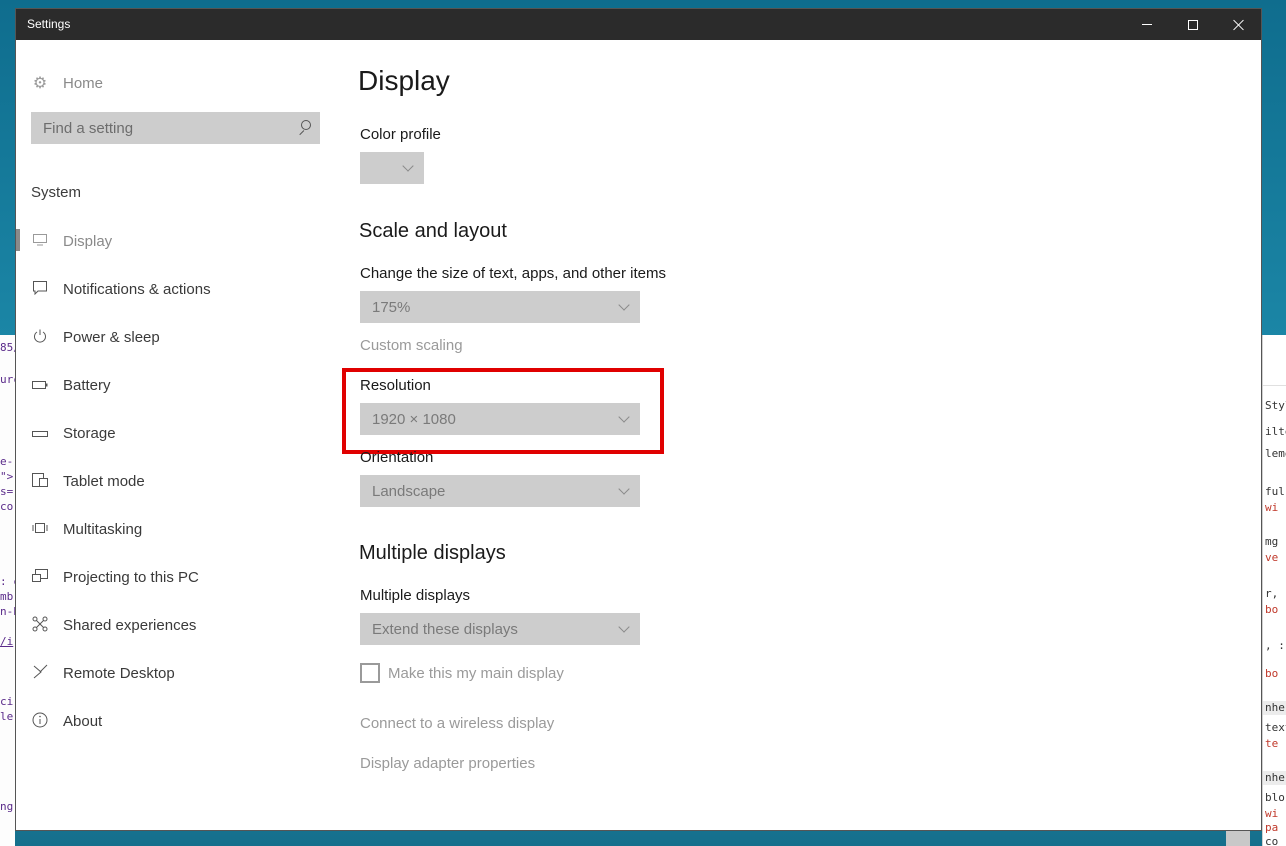 The image size is (1286, 846). I want to click on maximize-button, so click(1193, 24).